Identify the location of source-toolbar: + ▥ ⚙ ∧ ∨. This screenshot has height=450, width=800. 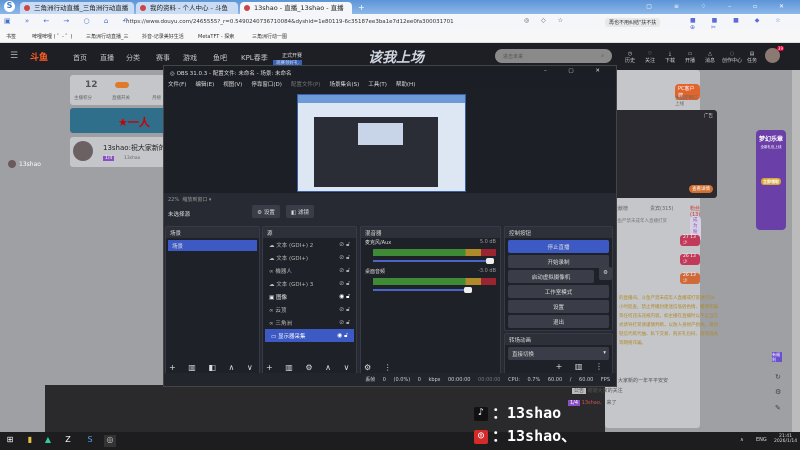
(310, 367).